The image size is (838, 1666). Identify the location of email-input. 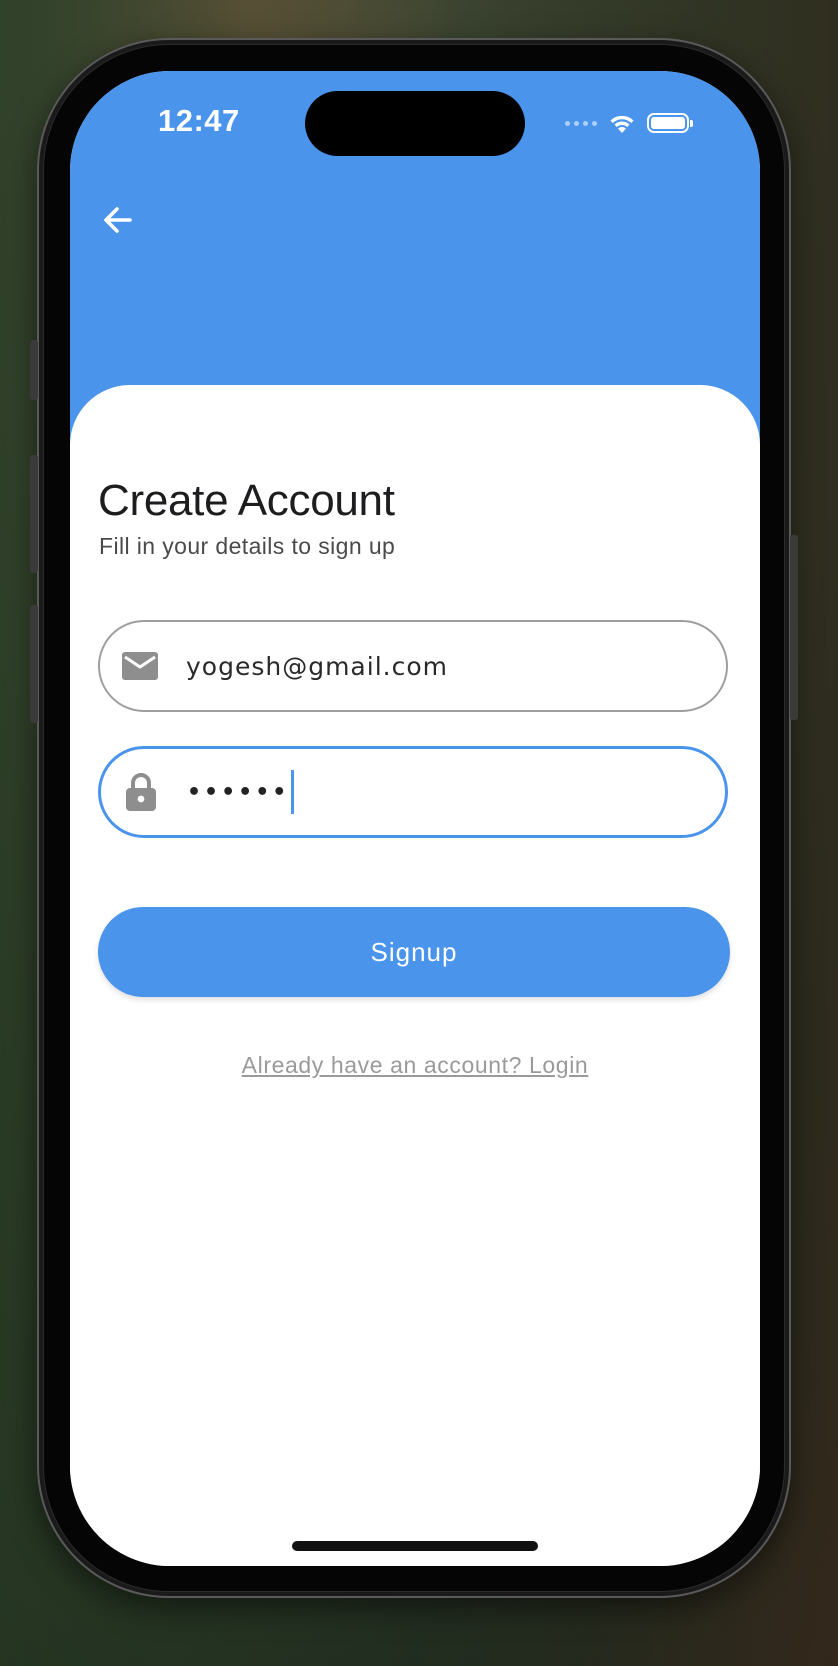
(396, 666).